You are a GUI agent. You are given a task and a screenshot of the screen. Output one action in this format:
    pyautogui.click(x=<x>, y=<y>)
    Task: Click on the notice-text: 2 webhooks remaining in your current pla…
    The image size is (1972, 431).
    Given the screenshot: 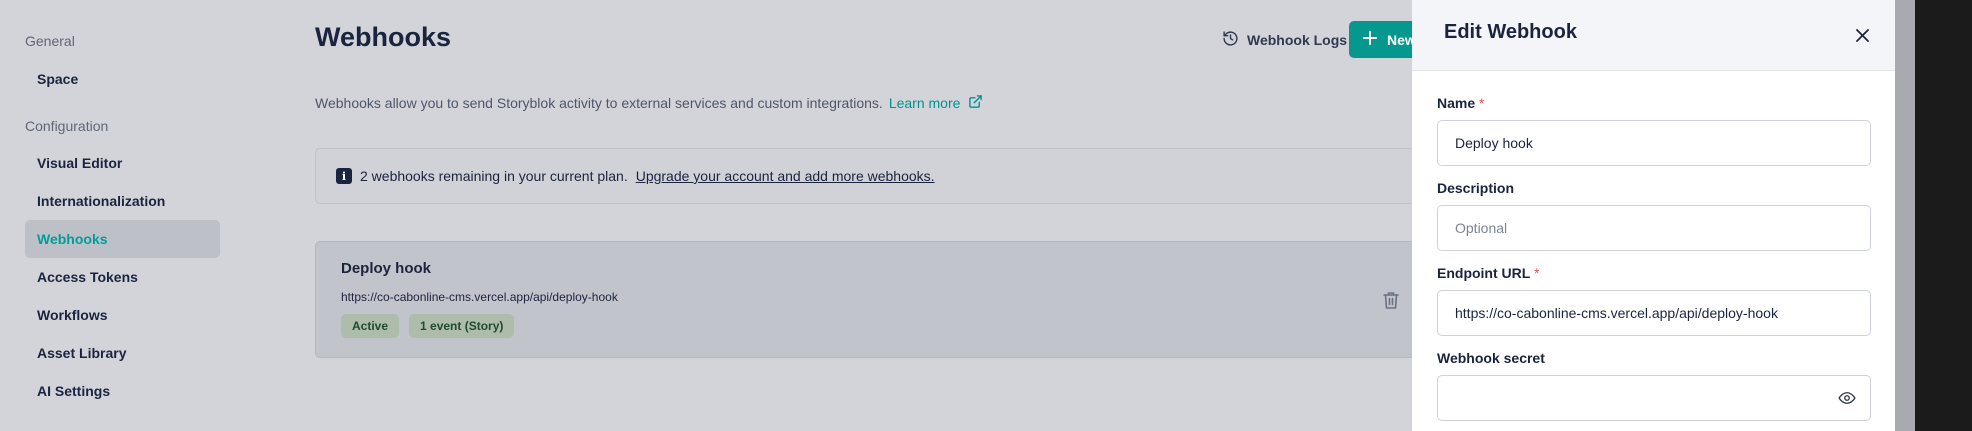 What is the action you would take?
    pyautogui.click(x=494, y=176)
    